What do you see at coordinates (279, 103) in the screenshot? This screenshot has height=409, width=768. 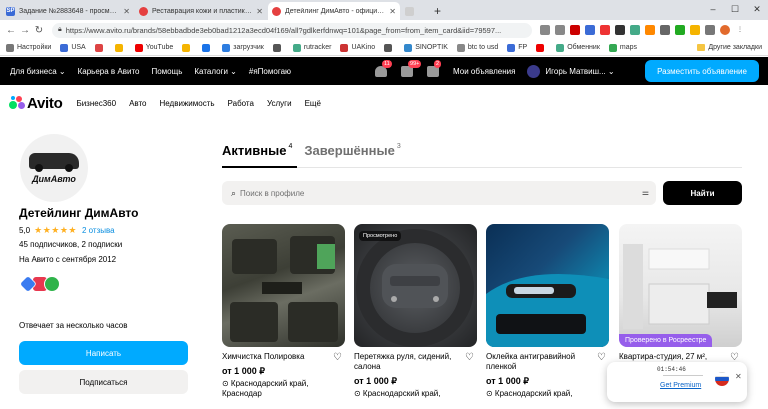 I see `menu-item-services: Услуги` at bounding box center [279, 103].